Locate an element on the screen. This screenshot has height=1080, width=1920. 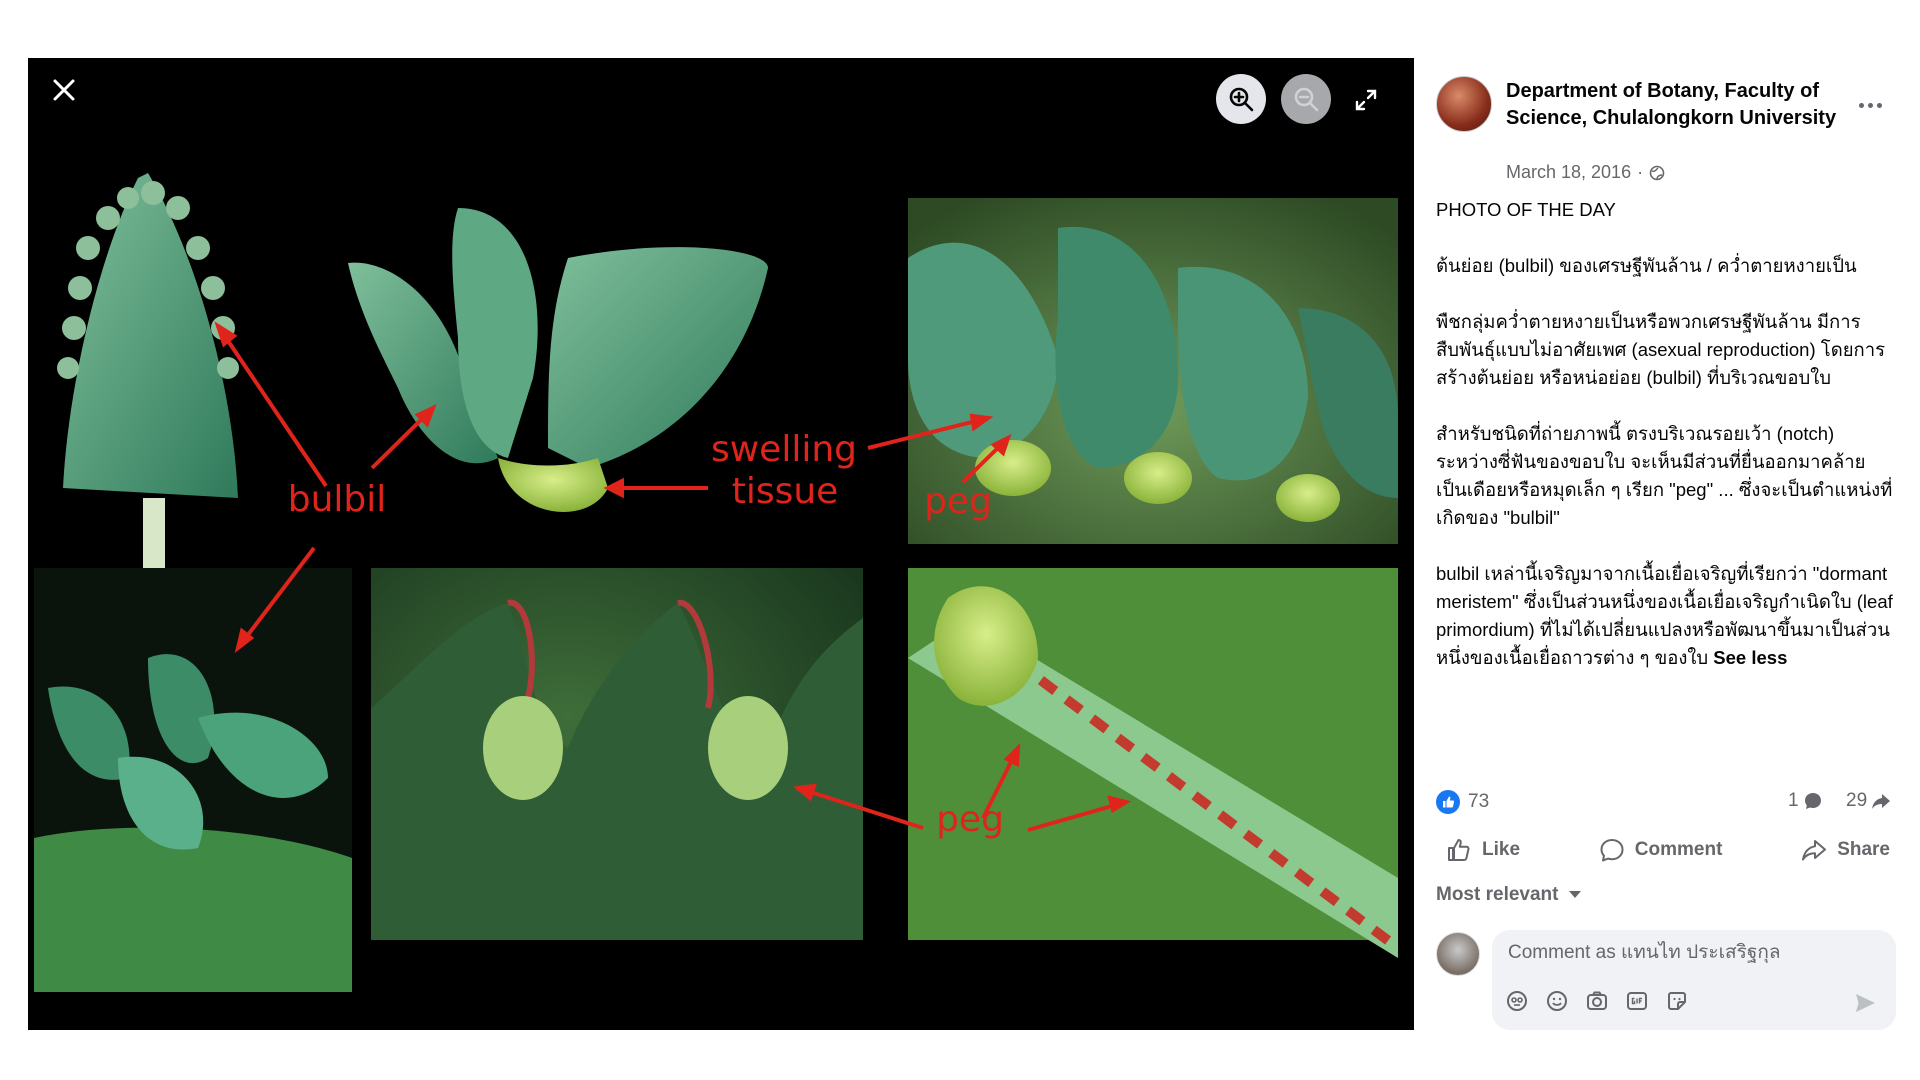
gif-icon is located at coordinates (1637, 1001).